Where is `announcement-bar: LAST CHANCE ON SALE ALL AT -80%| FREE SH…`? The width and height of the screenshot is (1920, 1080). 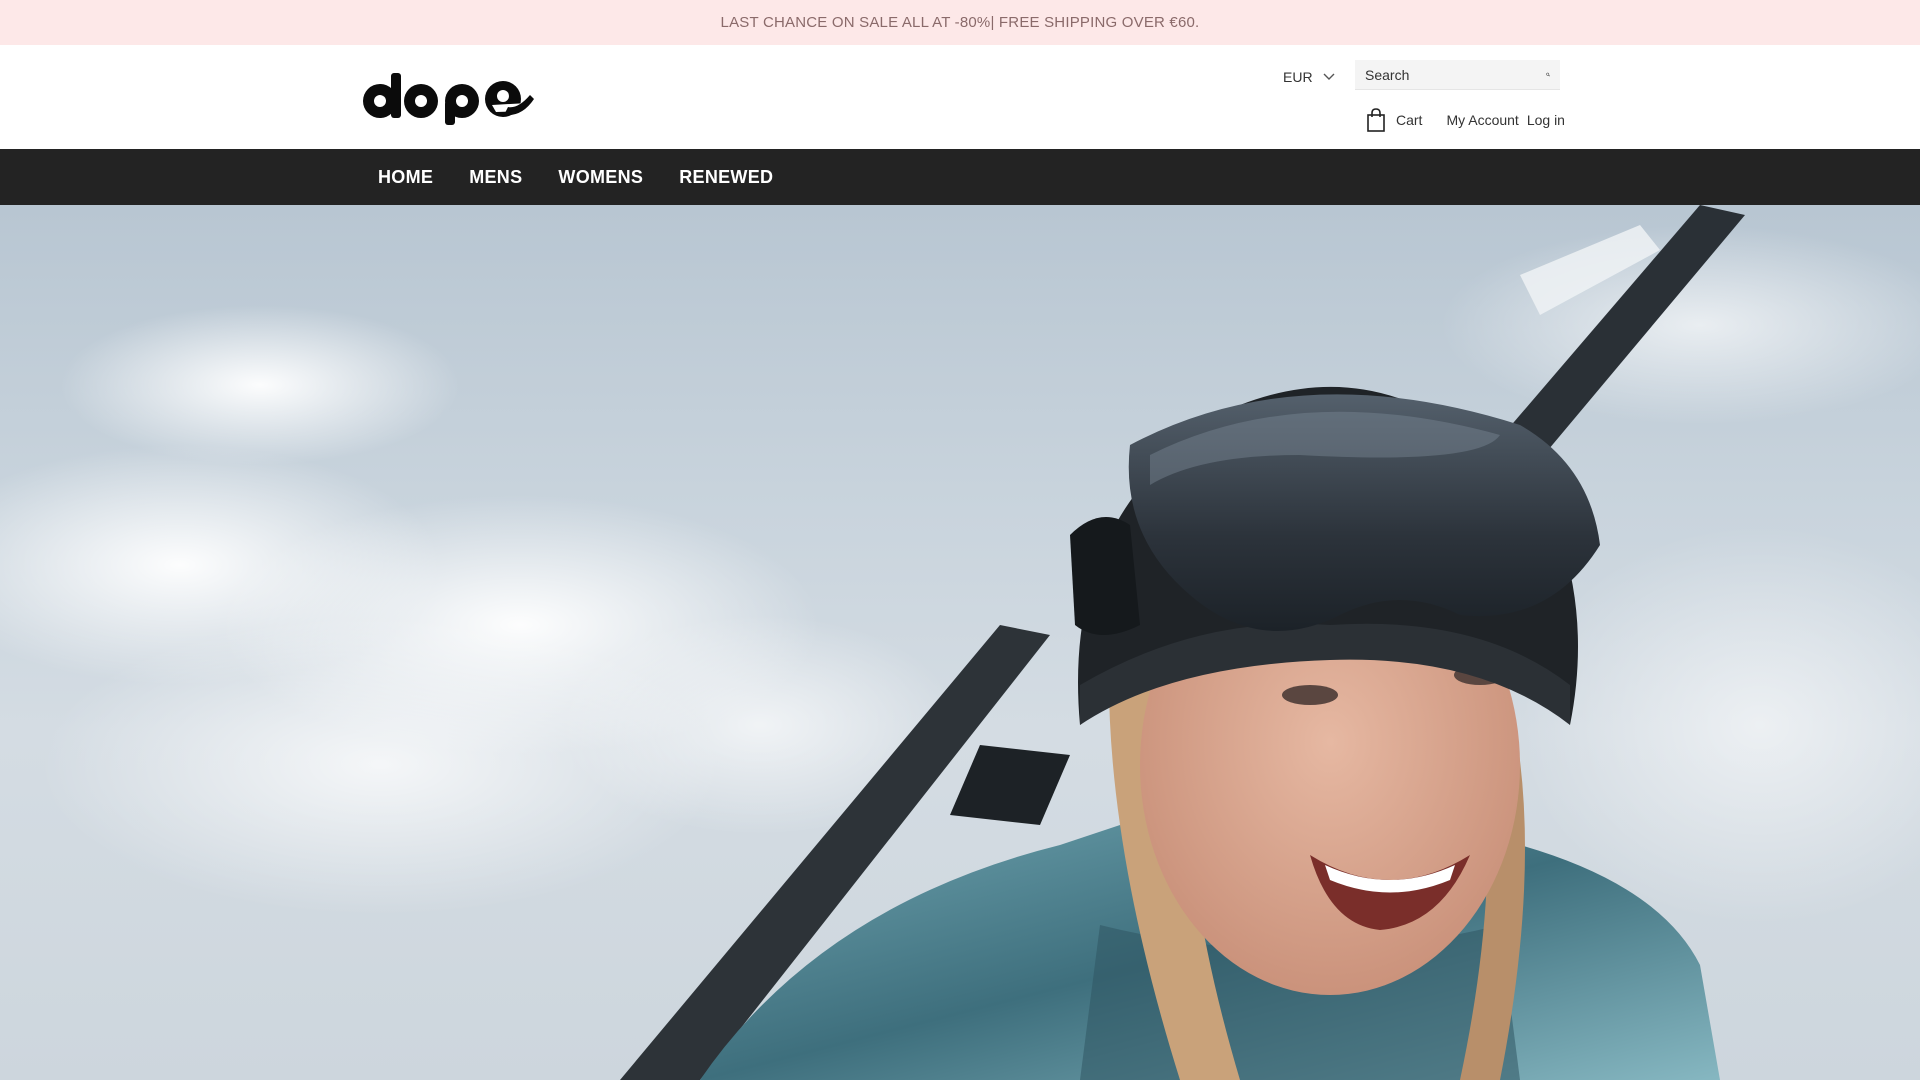
announcement-bar: LAST CHANCE ON SALE ALL AT -80%| FREE SH… is located at coordinates (960, 22).